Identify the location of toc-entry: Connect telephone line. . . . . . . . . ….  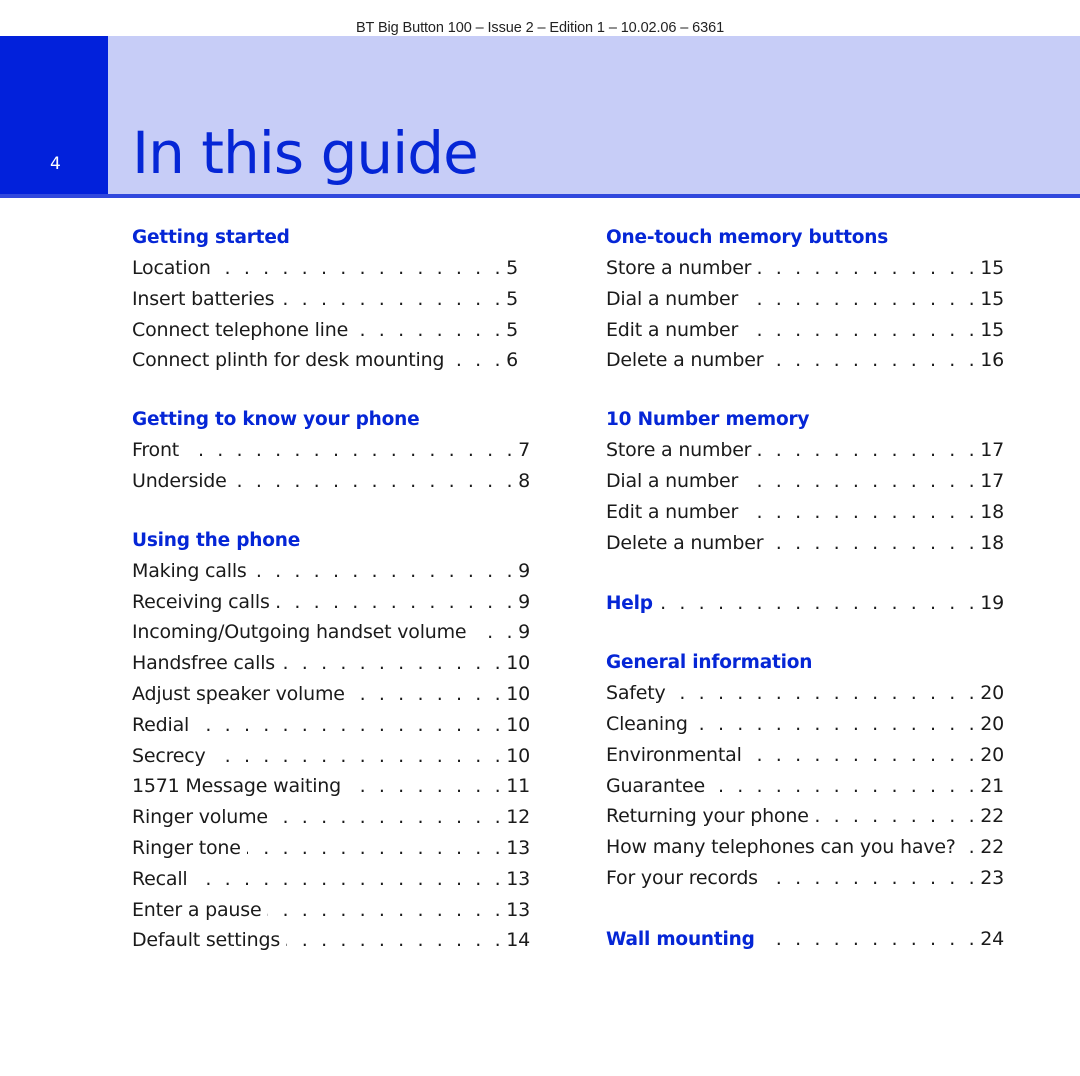
(325, 330).